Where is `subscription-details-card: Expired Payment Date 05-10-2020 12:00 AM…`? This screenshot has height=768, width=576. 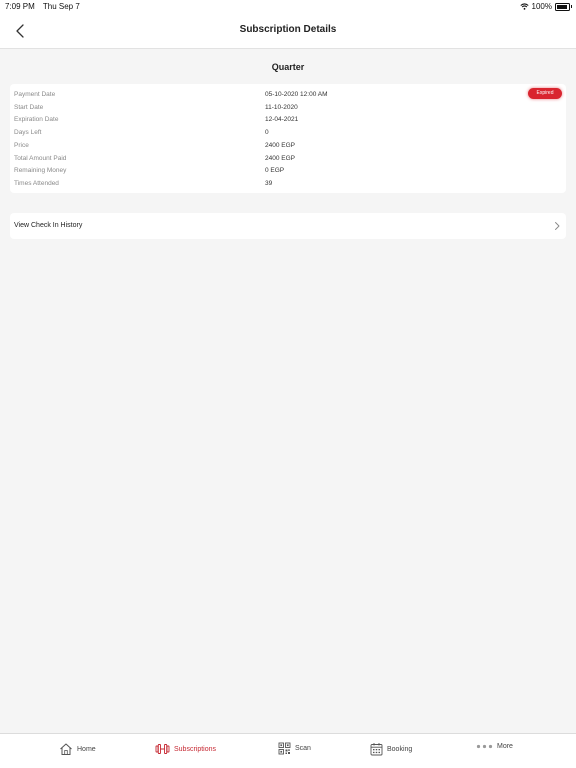 subscription-details-card: Expired Payment Date 05-10-2020 12:00 AM… is located at coordinates (288, 138).